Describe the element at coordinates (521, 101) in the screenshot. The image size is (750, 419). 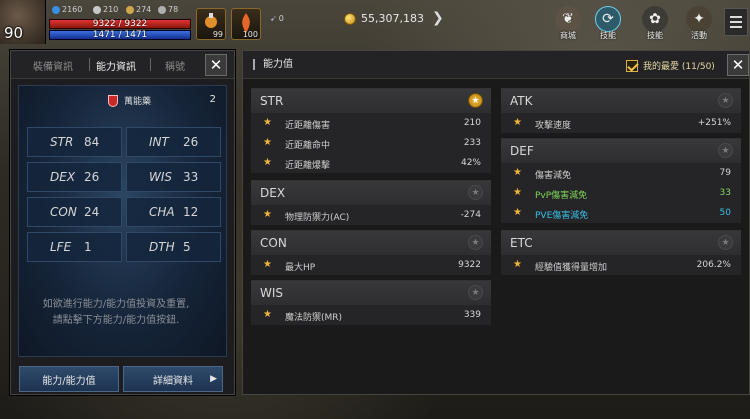
I see `section-name: ATK` at that location.